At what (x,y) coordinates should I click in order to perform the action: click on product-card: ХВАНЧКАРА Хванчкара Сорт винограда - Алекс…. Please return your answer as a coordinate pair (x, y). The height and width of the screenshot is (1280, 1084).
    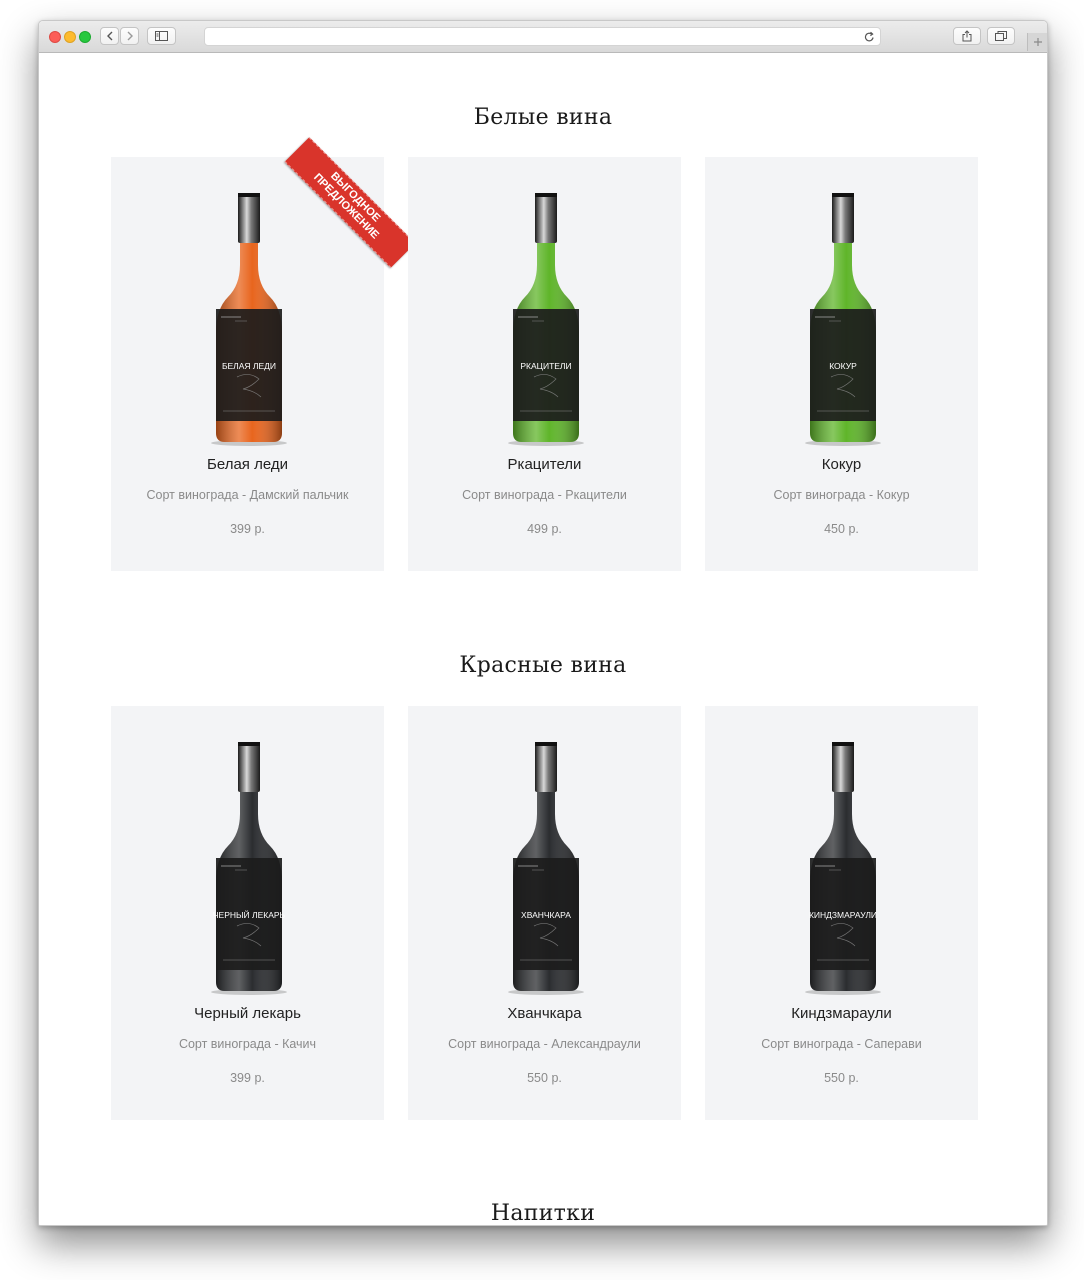
    Looking at the image, I should click on (544, 913).